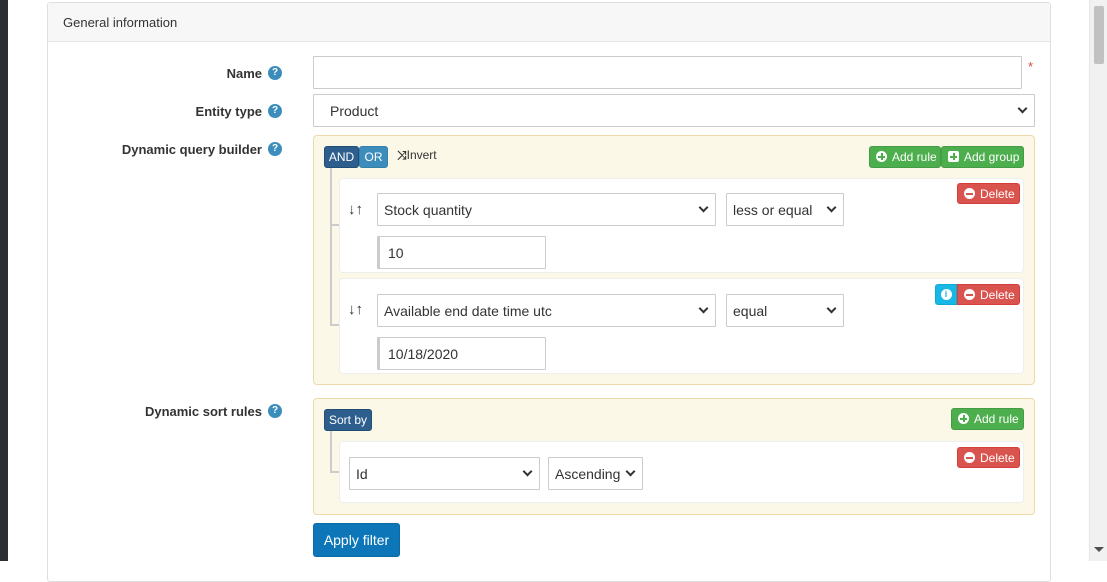 The width and height of the screenshot is (1107, 582). What do you see at coordinates (667, 72) in the screenshot?
I see `name-input` at bounding box center [667, 72].